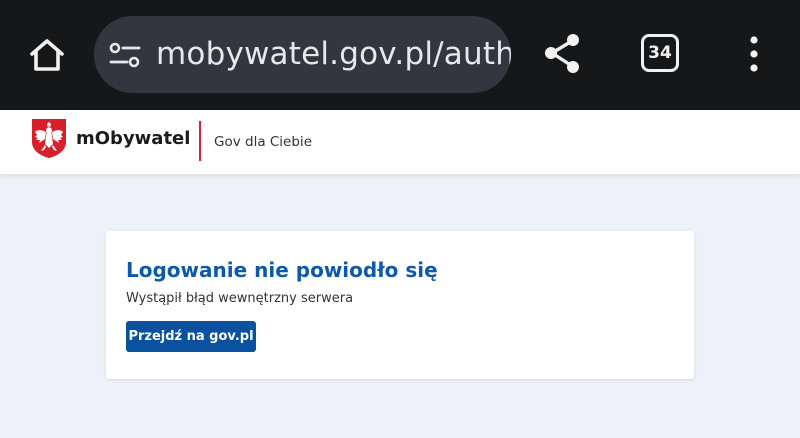  I want to click on error-message: Wystąpił błąd wewnętrzny serwera, so click(240, 298).